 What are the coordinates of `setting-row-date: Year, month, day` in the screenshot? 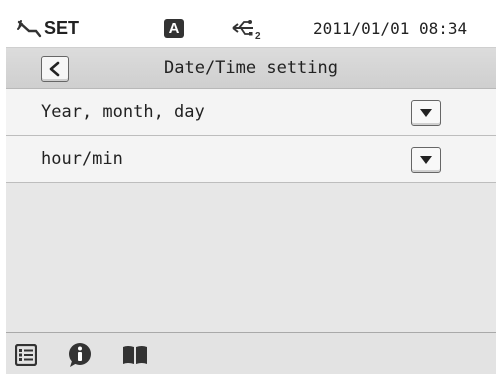 It's located at (251, 112).